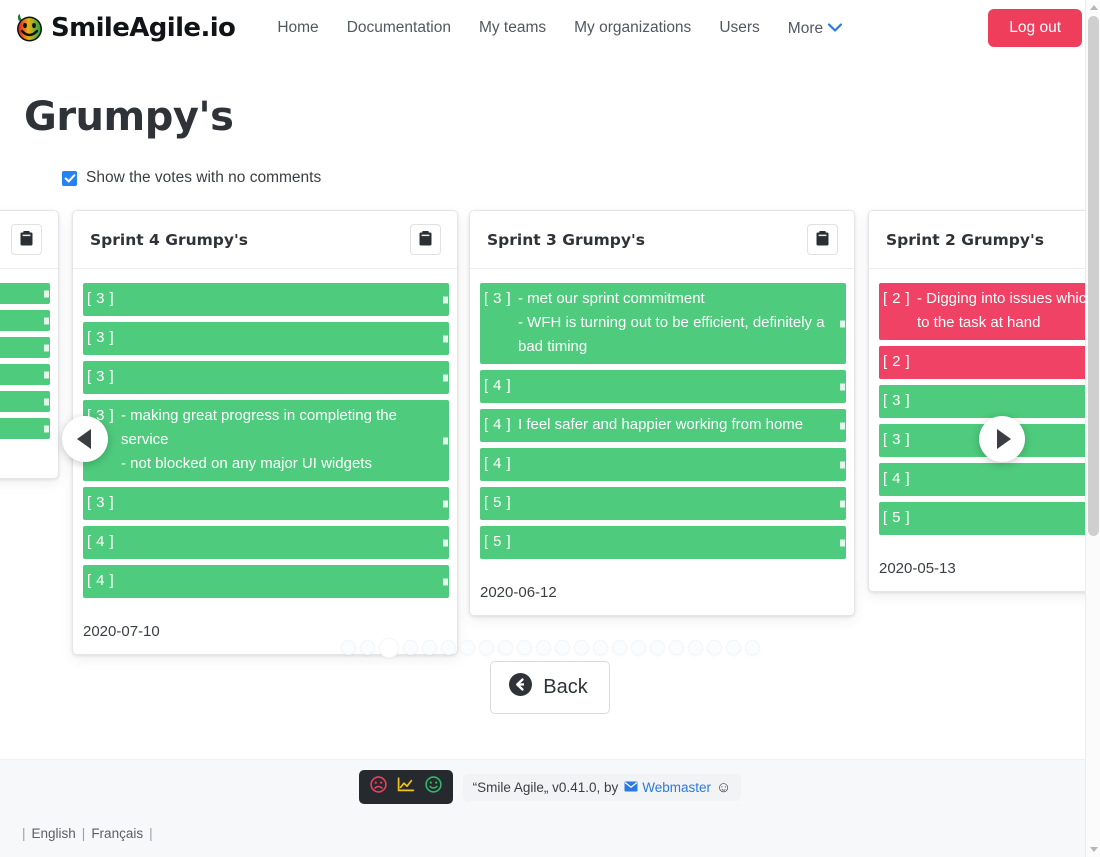  Describe the element at coordinates (984, 240) in the screenshot. I see `card-header: Sprint 2 Grumpy's` at that location.